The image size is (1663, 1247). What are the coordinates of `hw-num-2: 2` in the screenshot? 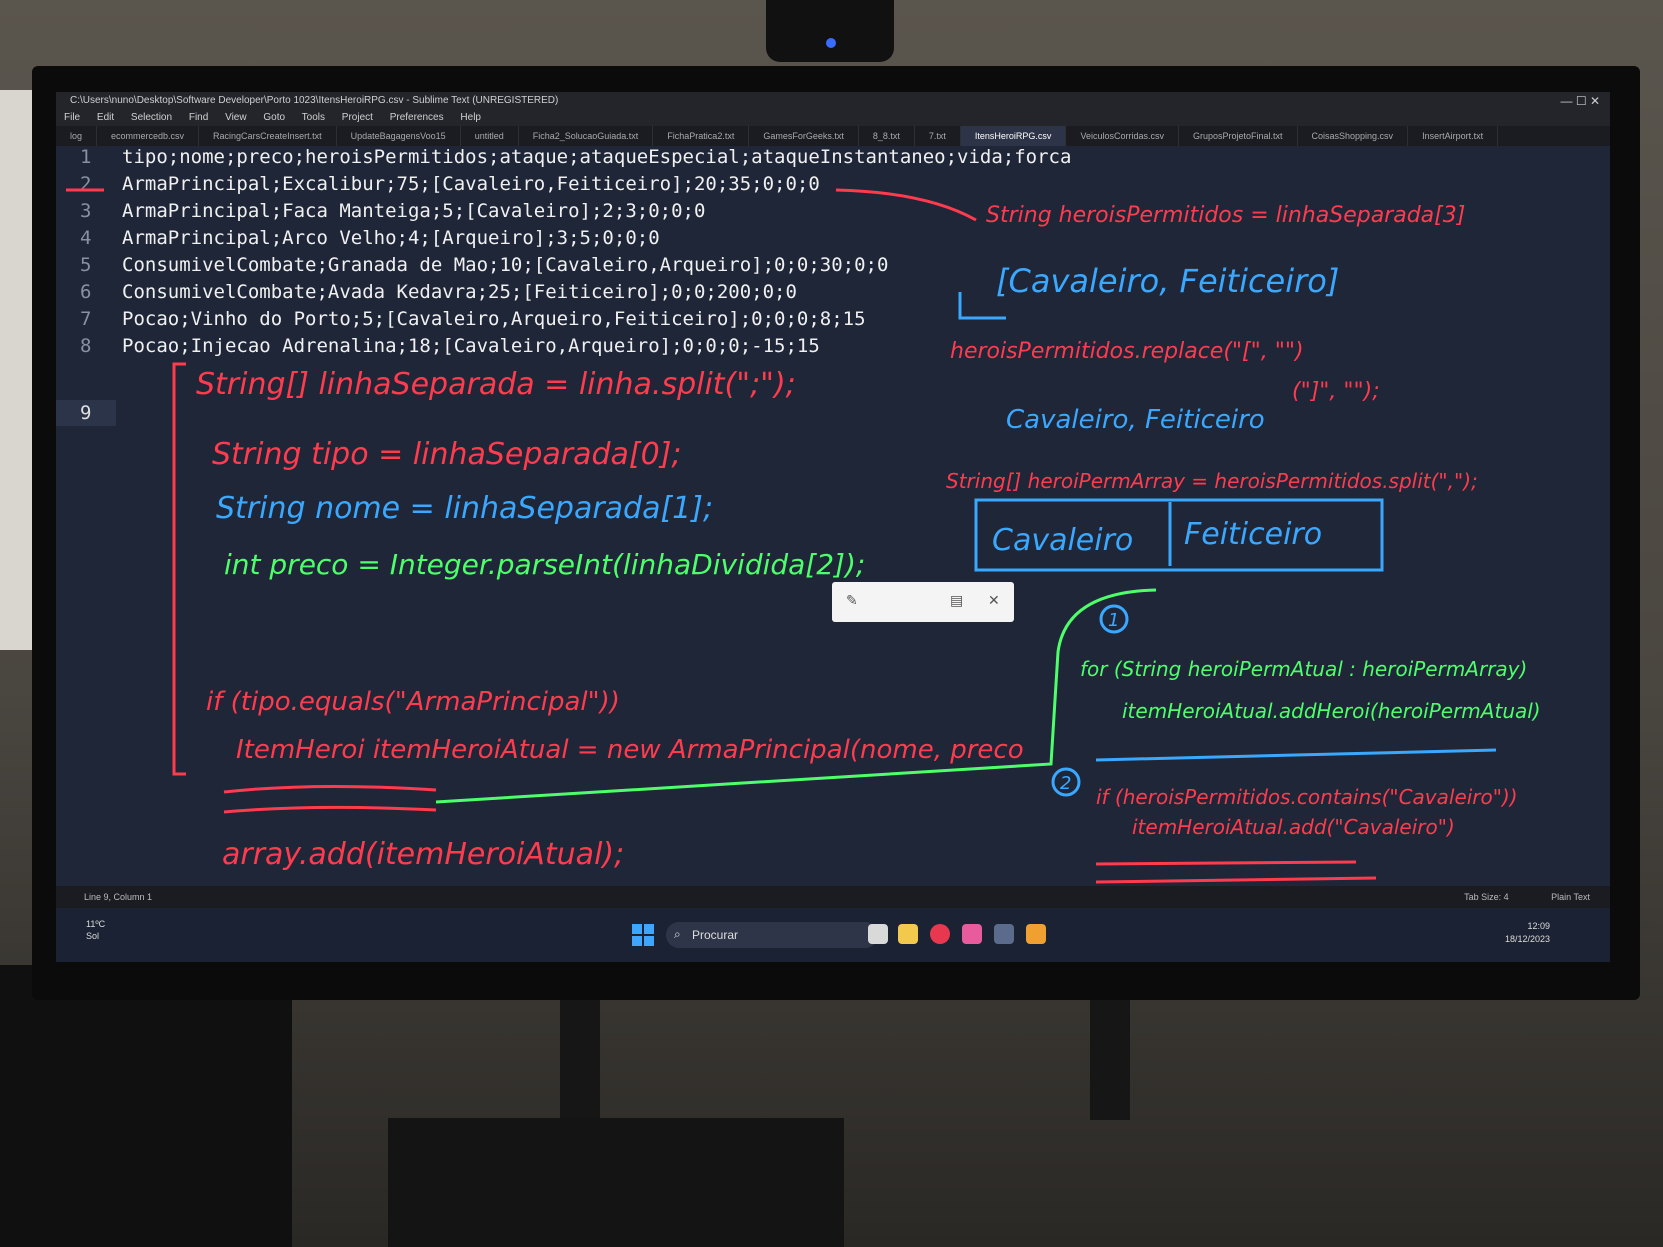 It's located at (1065, 783).